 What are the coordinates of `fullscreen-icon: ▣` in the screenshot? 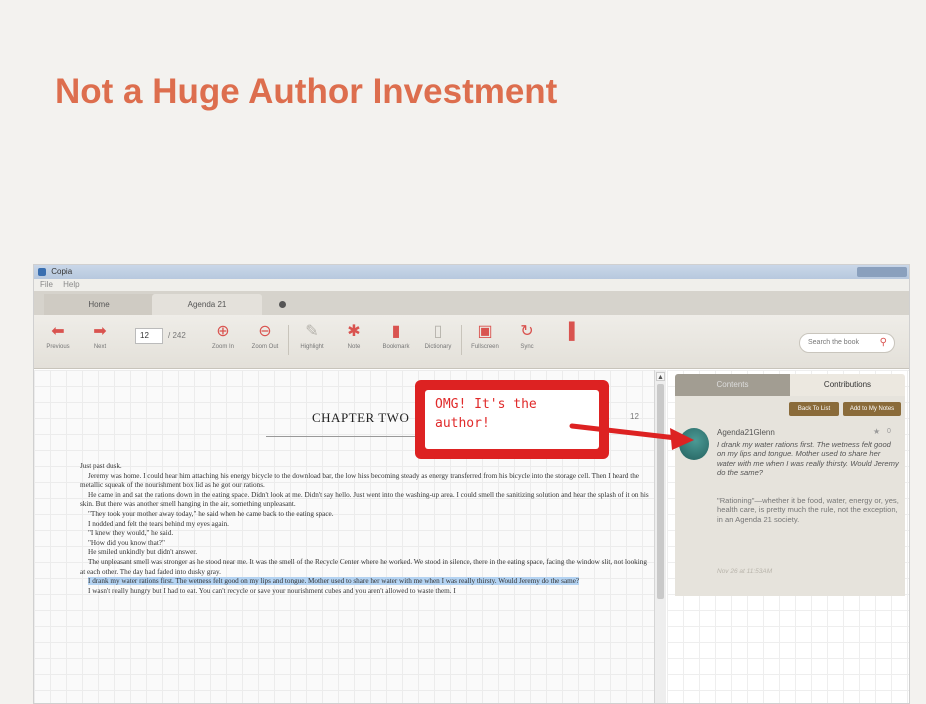 It's located at (485, 331).